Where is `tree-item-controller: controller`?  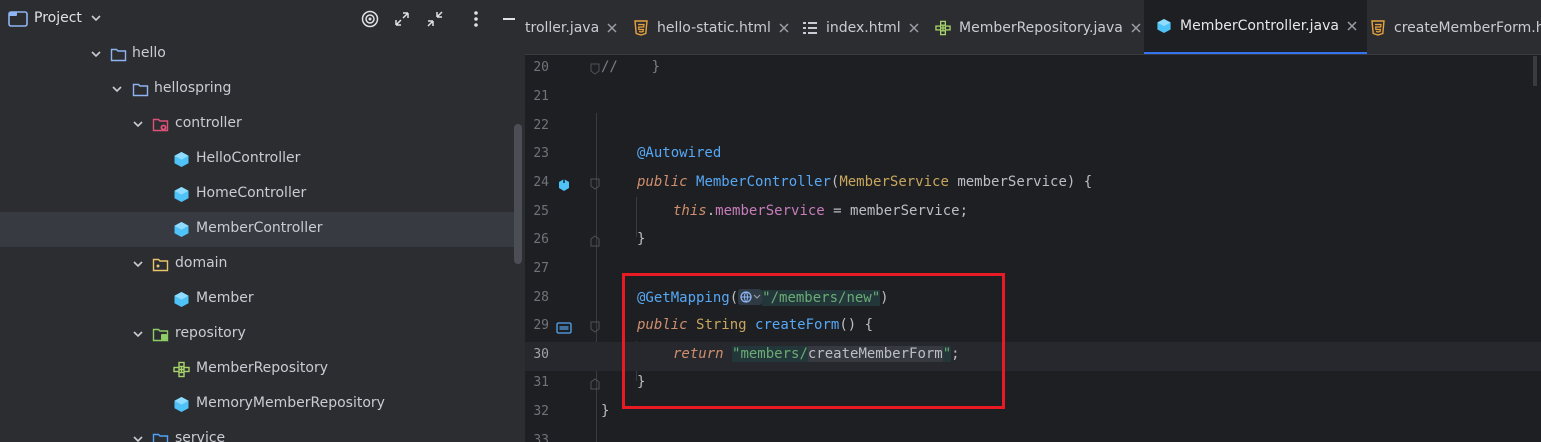 tree-item-controller: controller is located at coordinates (257, 124).